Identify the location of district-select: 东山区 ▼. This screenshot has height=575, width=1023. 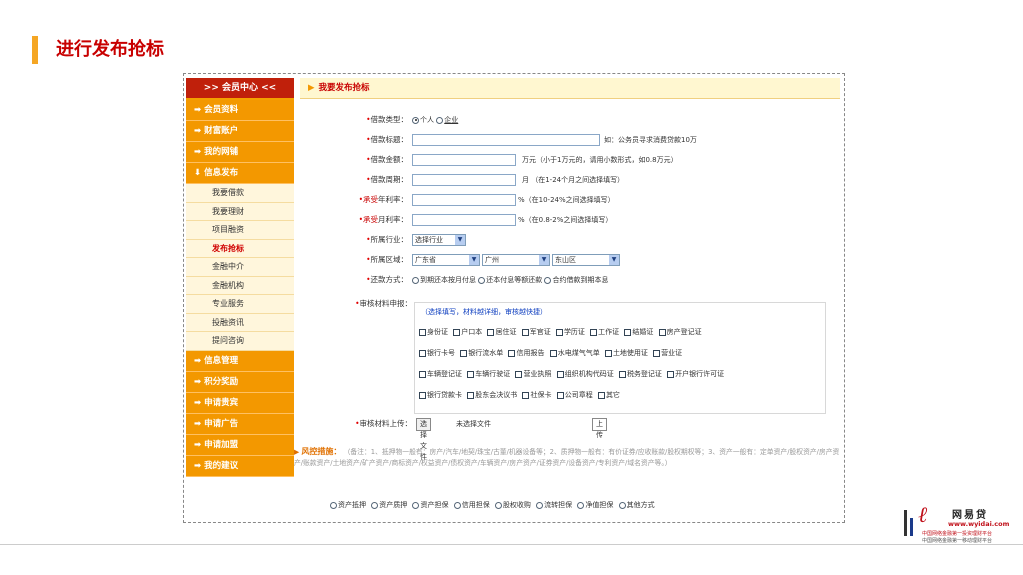
(586, 260).